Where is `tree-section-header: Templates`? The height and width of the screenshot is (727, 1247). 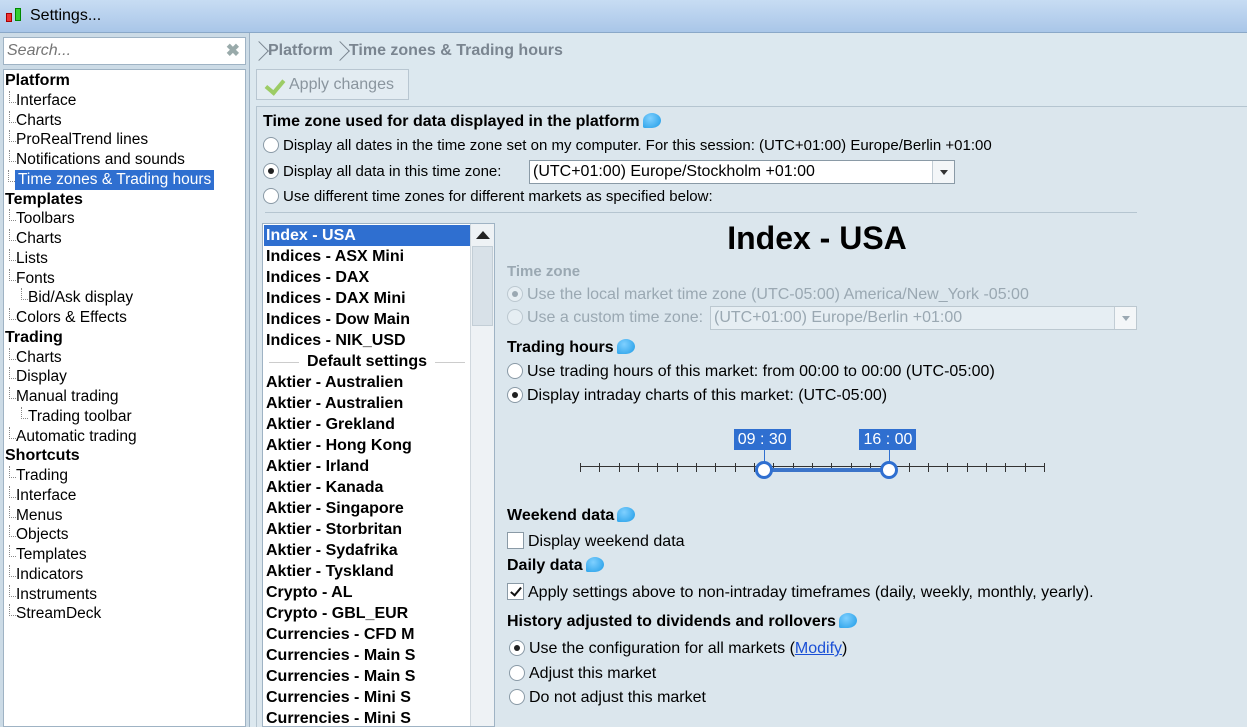
tree-section-header: Templates is located at coordinates (44, 200).